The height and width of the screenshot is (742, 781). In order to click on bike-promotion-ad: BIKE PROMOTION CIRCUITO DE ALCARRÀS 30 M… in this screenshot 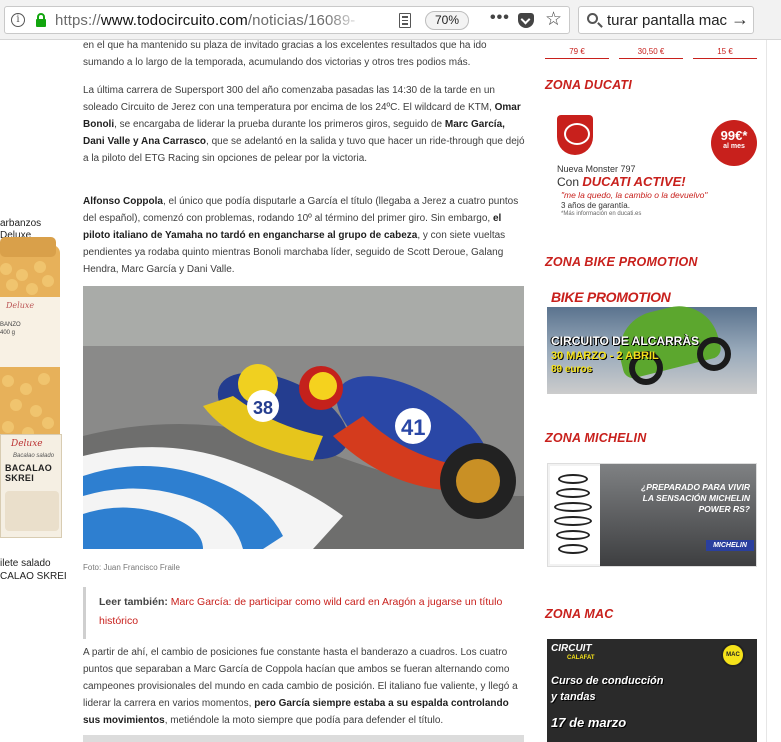, I will do `click(652, 340)`.